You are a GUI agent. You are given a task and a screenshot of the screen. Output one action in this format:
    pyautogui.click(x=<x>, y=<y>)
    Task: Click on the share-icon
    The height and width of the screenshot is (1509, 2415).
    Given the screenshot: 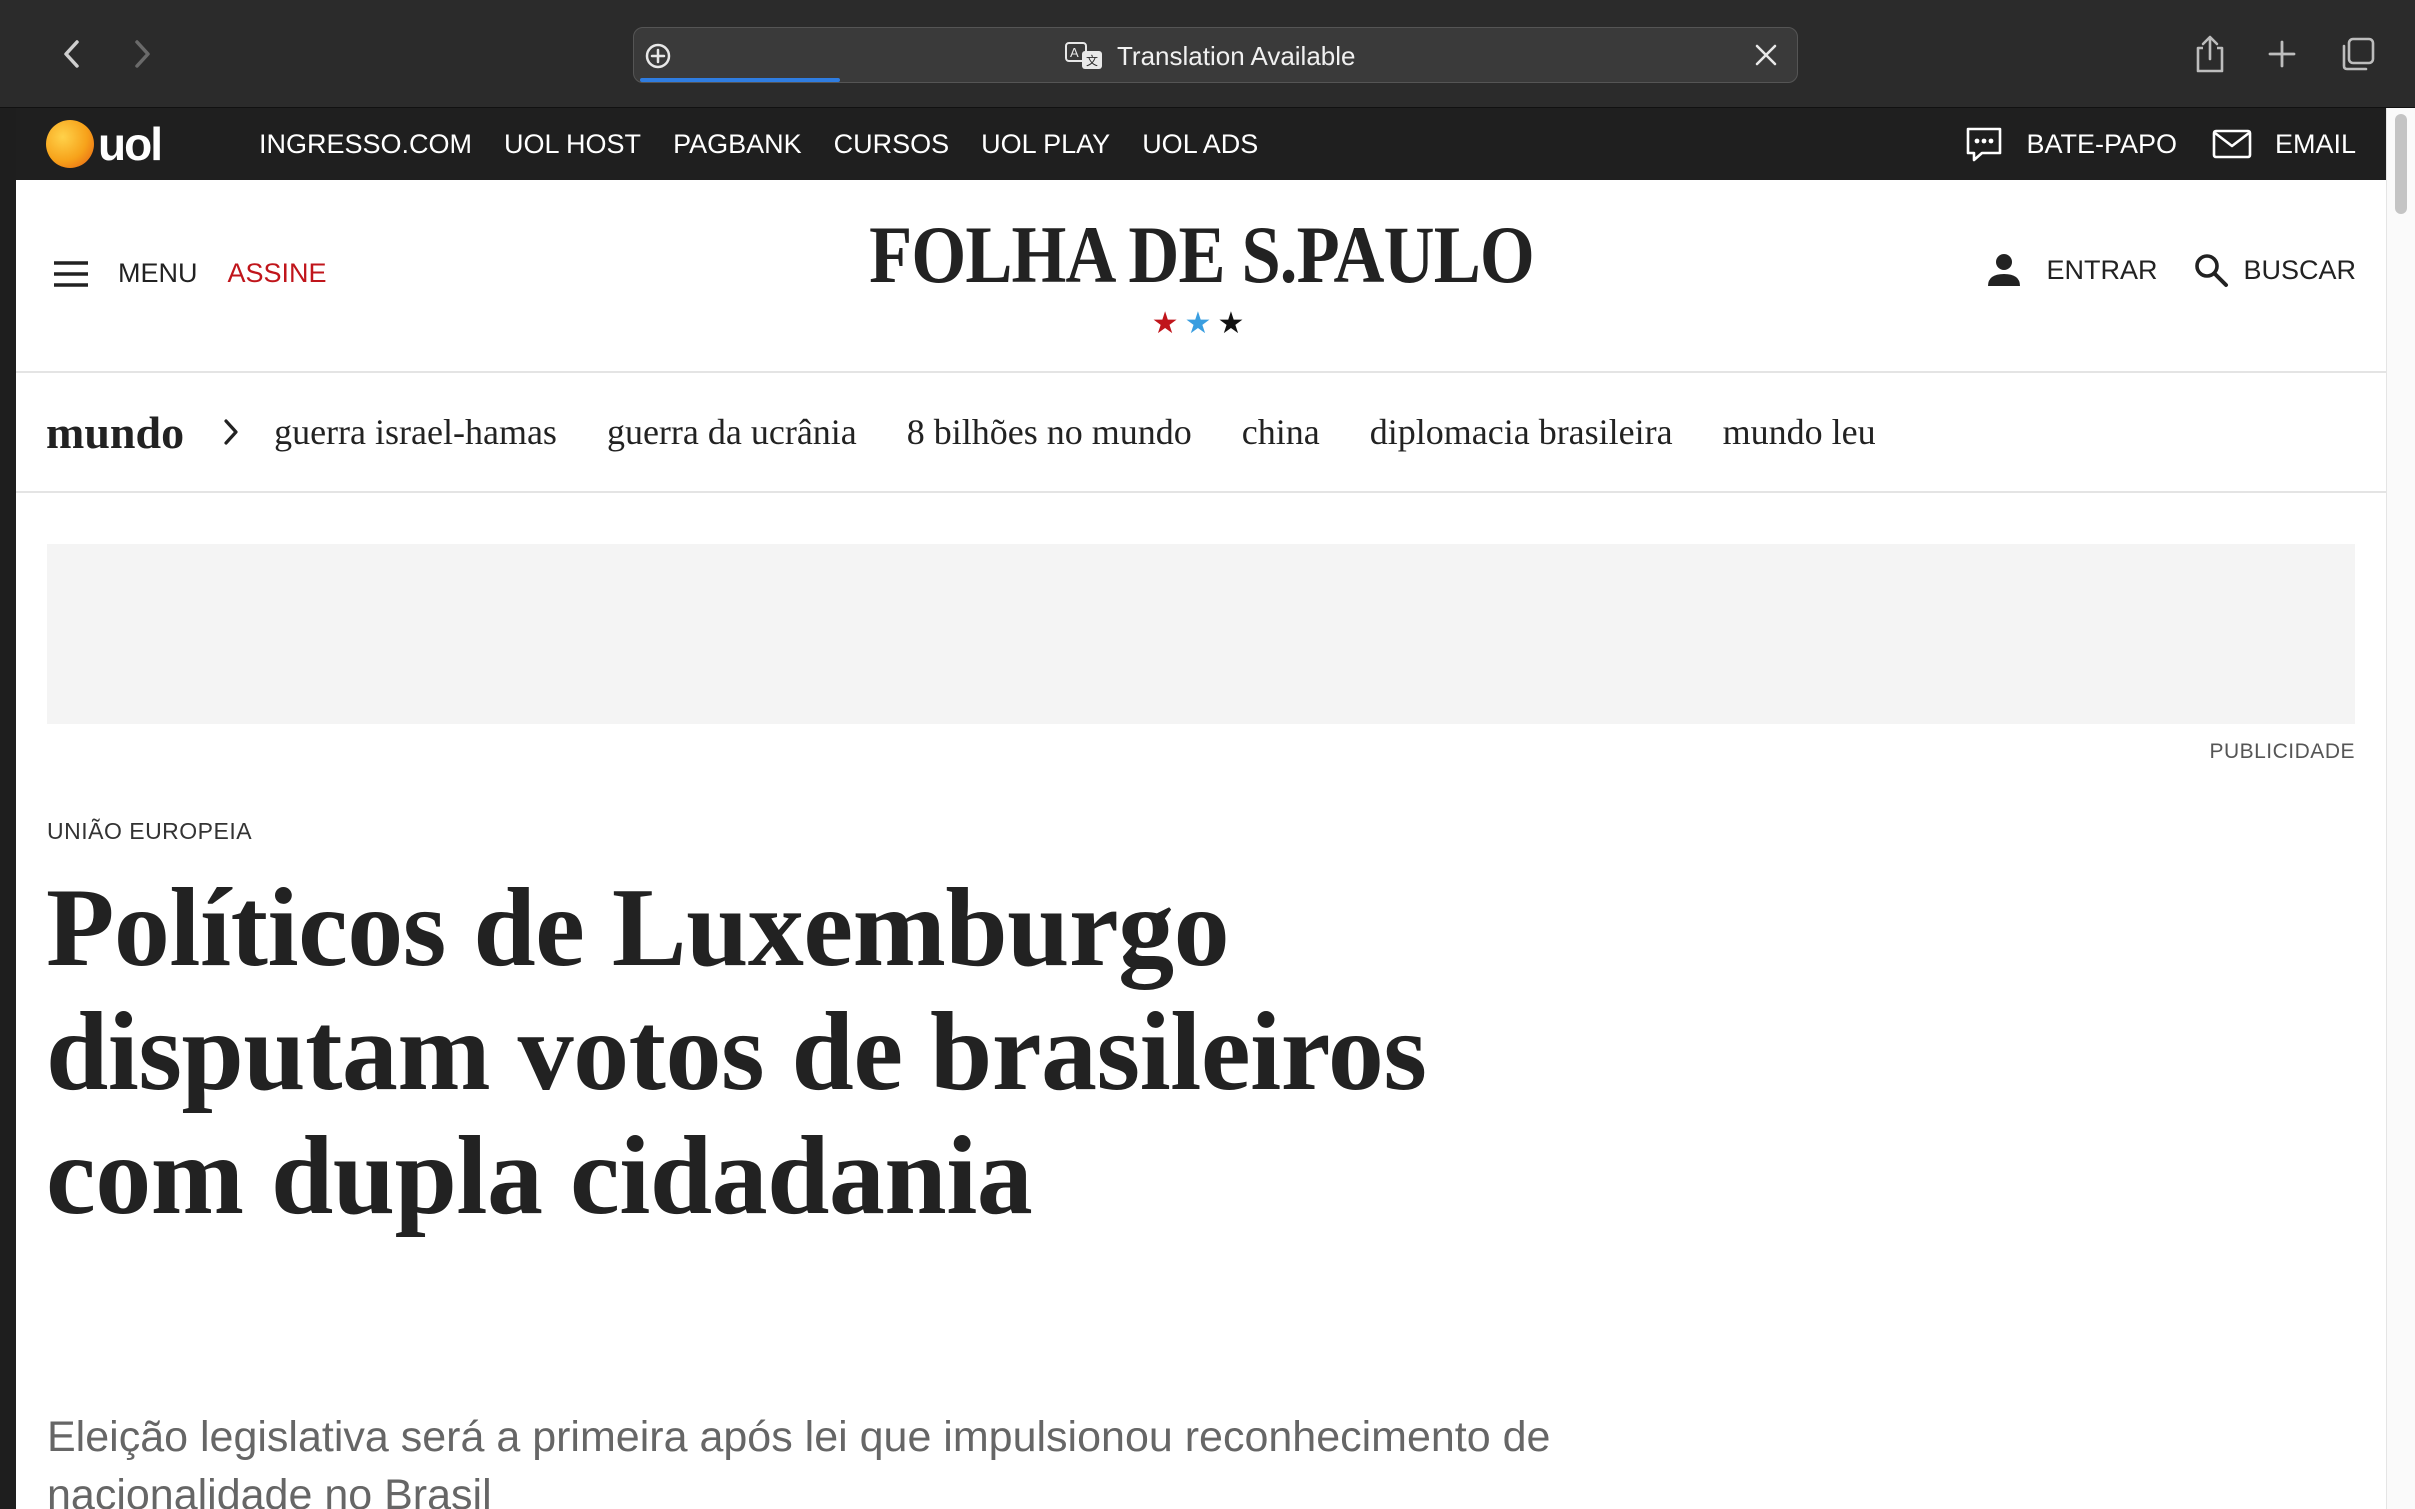 What is the action you would take?
    pyautogui.click(x=2210, y=54)
    